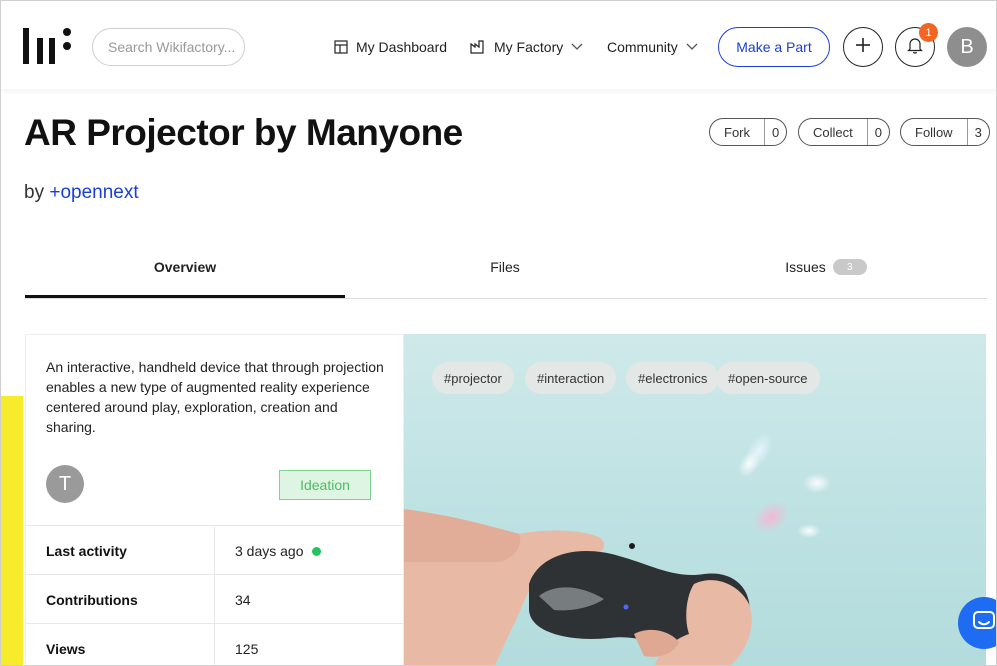  Describe the element at coordinates (34, 192) in the screenshot. I see `by-prefix: by` at that location.